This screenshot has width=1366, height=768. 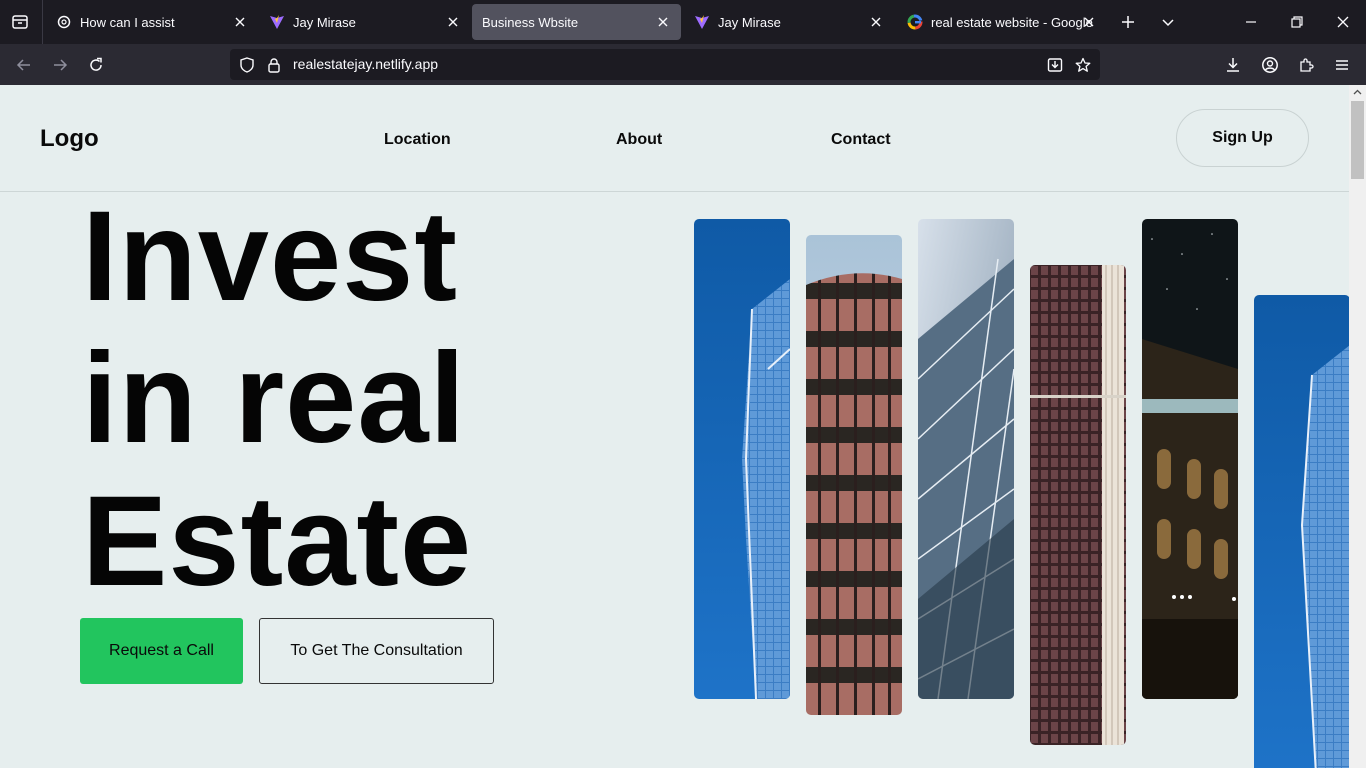 I want to click on close-window-icon, so click(x=1343, y=22).